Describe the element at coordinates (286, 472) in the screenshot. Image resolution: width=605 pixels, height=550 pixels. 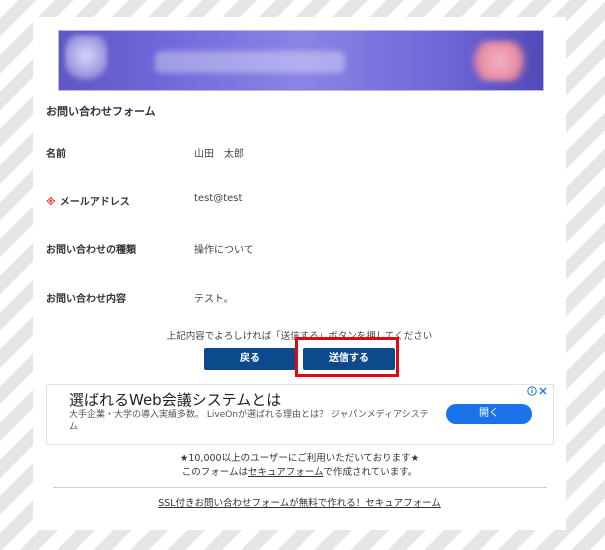
I see `secure-form-link: セキュアフォーム` at that location.